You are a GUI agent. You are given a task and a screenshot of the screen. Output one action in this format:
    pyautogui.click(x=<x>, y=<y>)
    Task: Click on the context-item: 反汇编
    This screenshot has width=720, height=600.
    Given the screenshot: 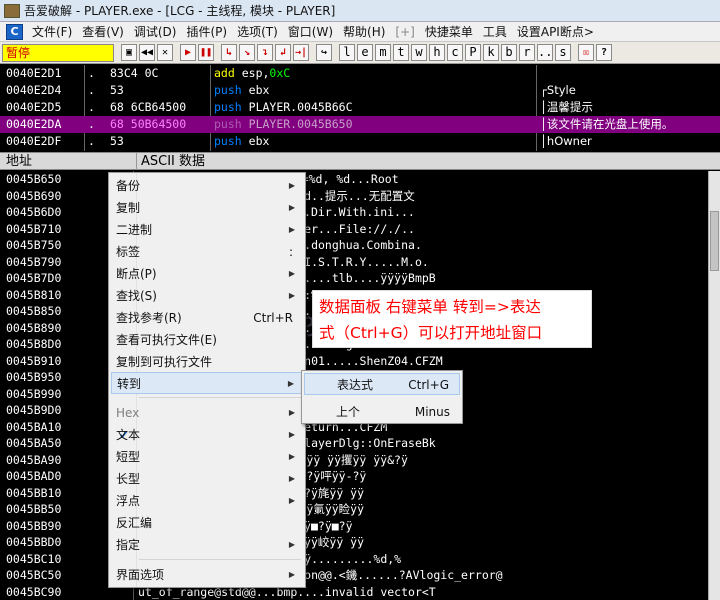 What is the action you would take?
    pyautogui.click(x=207, y=523)
    